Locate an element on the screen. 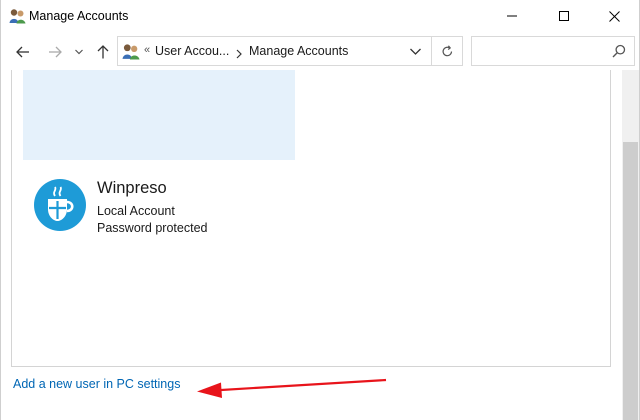 The height and width of the screenshot is (420, 640). window-title: Manage Accounts is located at coordinates (79, 16).